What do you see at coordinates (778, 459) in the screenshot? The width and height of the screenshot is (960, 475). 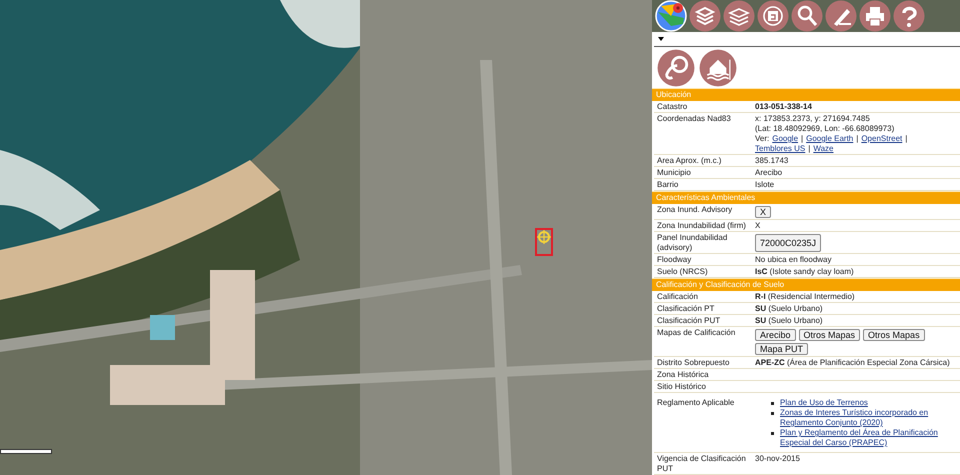 I see `field-value: 30-nov-2015` at bounding box center [778, 459].